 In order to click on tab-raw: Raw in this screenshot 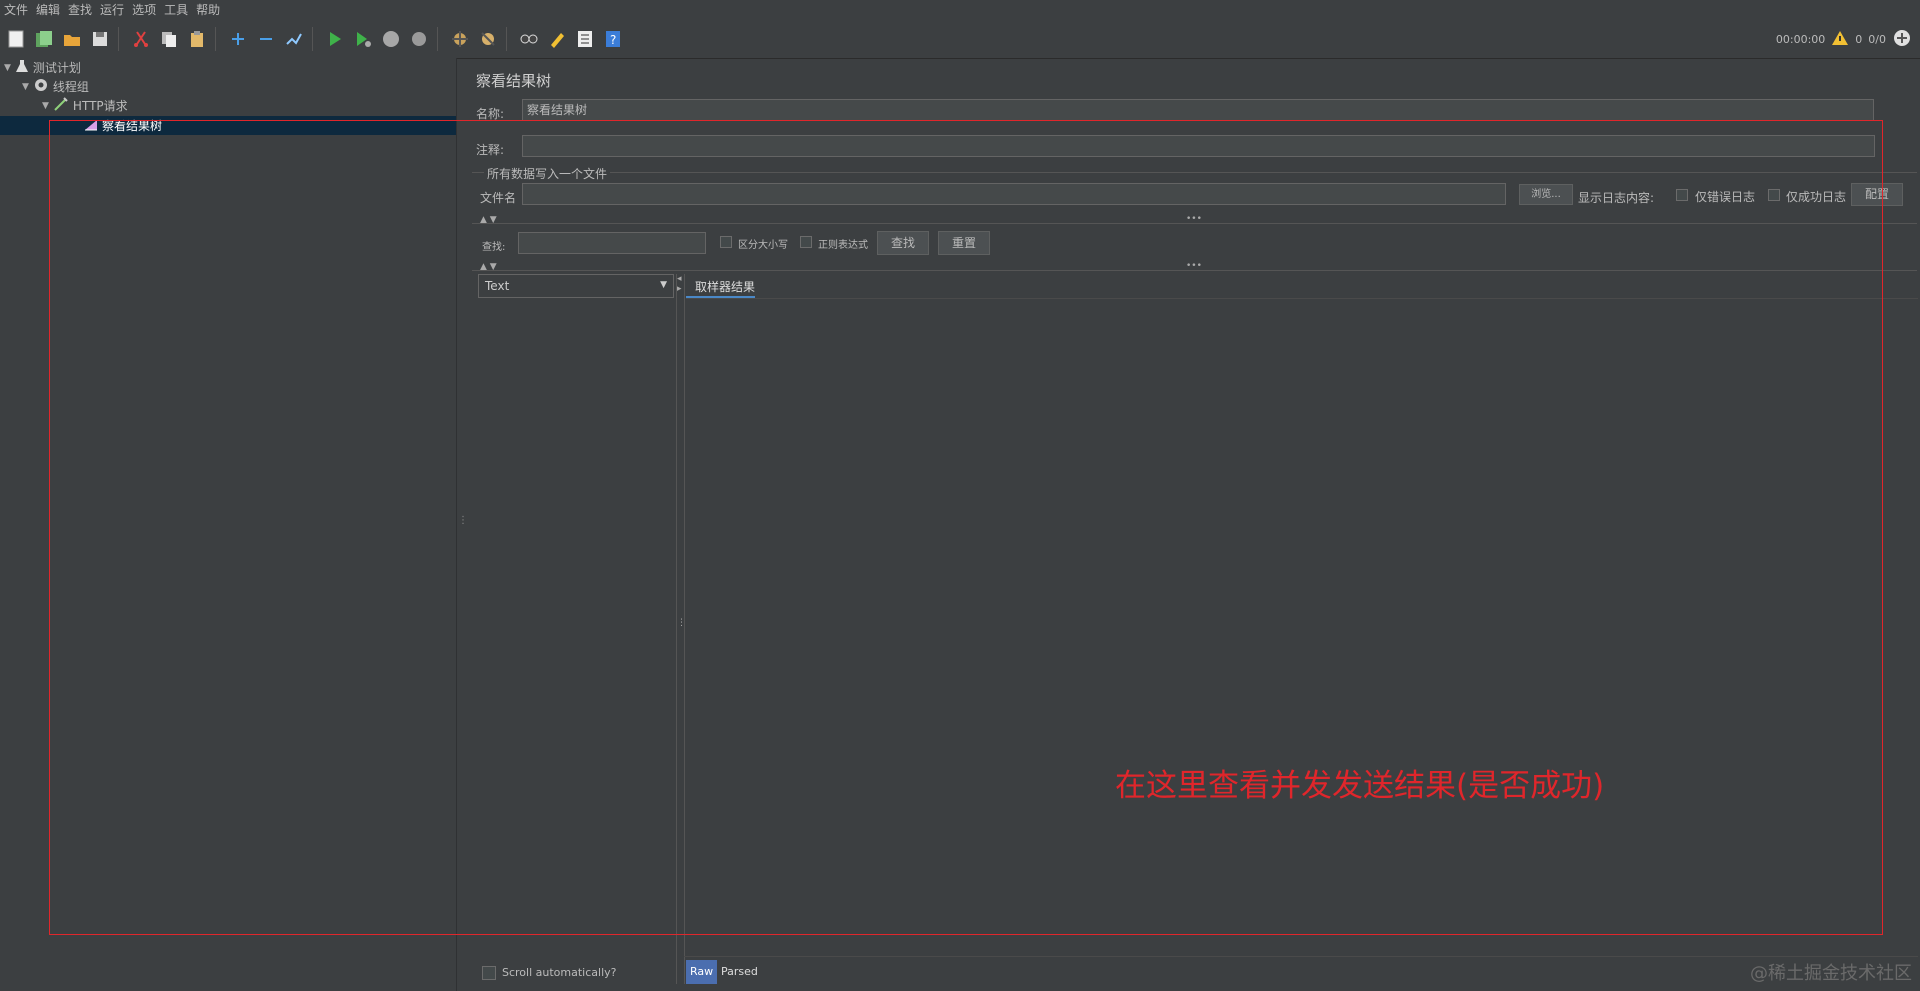, I will do `click(702, 972)`.